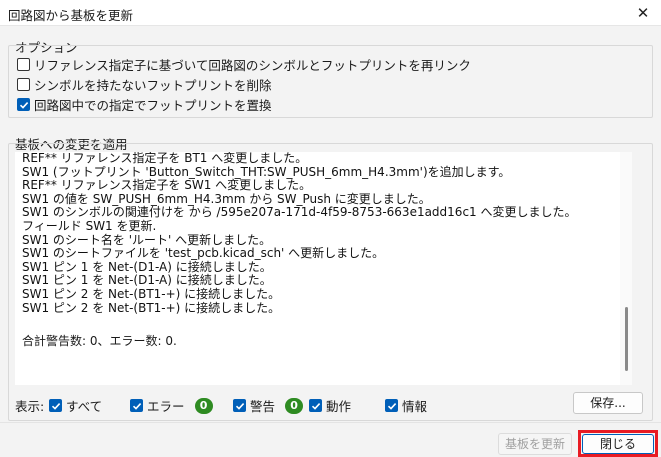  What do you see at coordinates (535, 444) in the screenshot?
I see `update-pcb-button: 基板を更新` at bounding box center [535, 444].